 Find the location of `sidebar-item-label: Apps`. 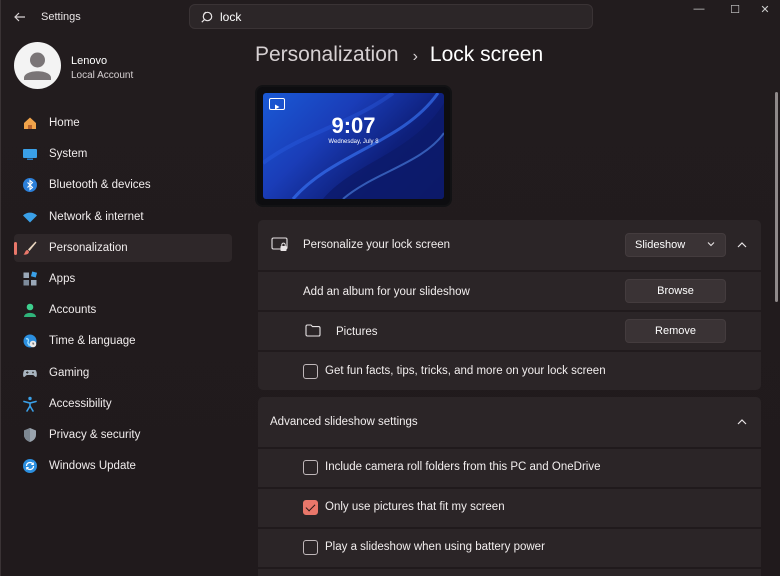

sidebar-item-label: Apps is located at coordinates (62, 278).